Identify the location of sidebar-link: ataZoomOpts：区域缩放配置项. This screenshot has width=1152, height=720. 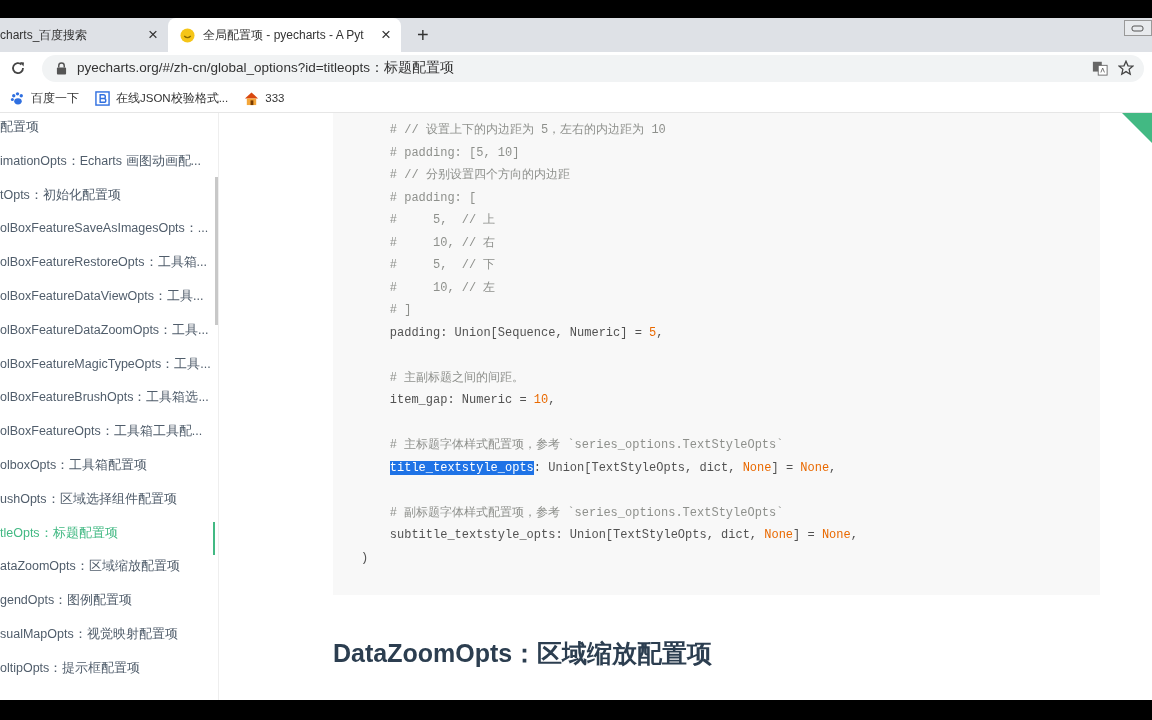
(107, 572).